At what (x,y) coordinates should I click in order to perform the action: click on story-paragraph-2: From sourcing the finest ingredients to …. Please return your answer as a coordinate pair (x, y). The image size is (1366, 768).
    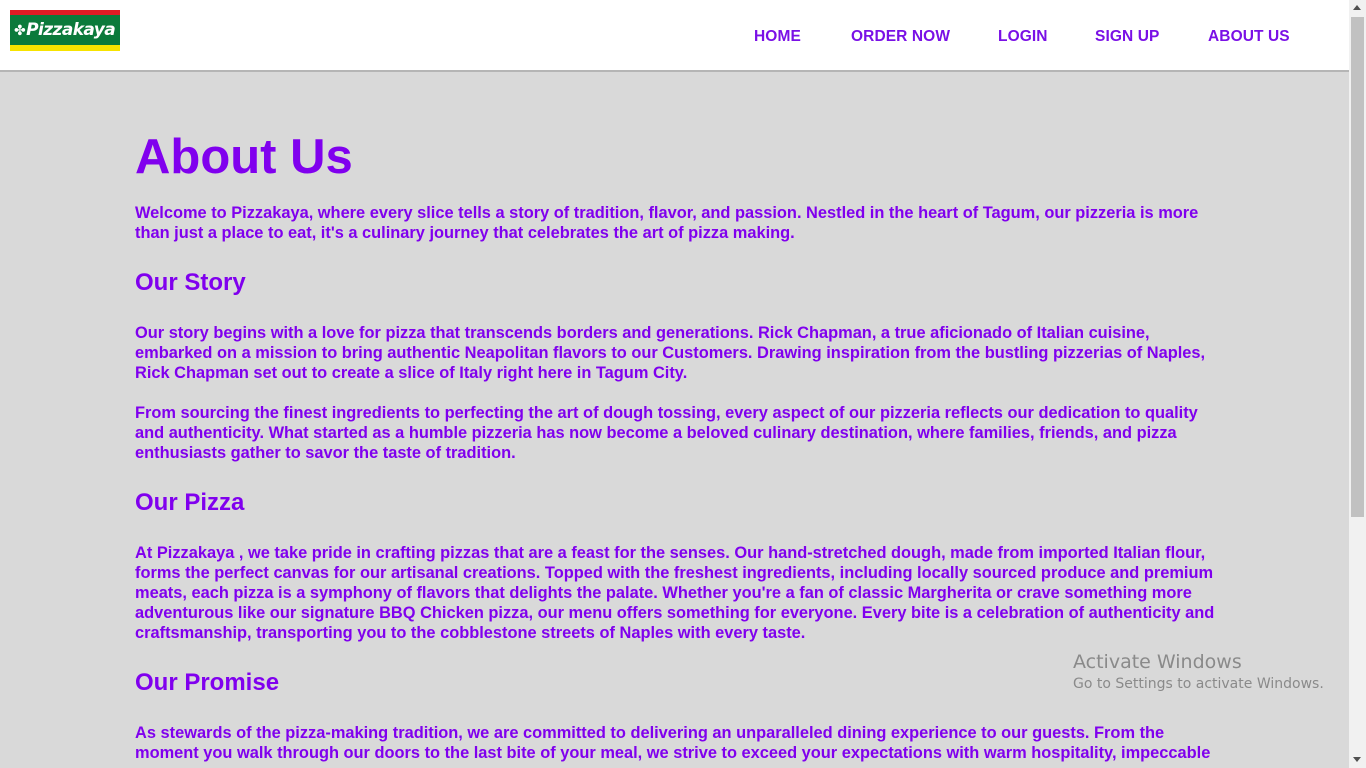
    Looking at the image, I should click on (670, 433).